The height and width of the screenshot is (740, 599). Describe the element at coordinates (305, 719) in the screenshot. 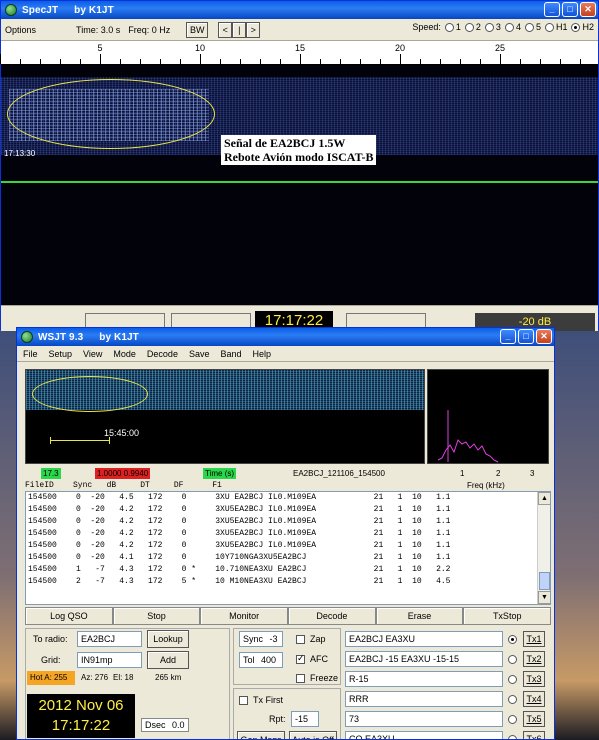

I see `rpt-input: -15` at that location.